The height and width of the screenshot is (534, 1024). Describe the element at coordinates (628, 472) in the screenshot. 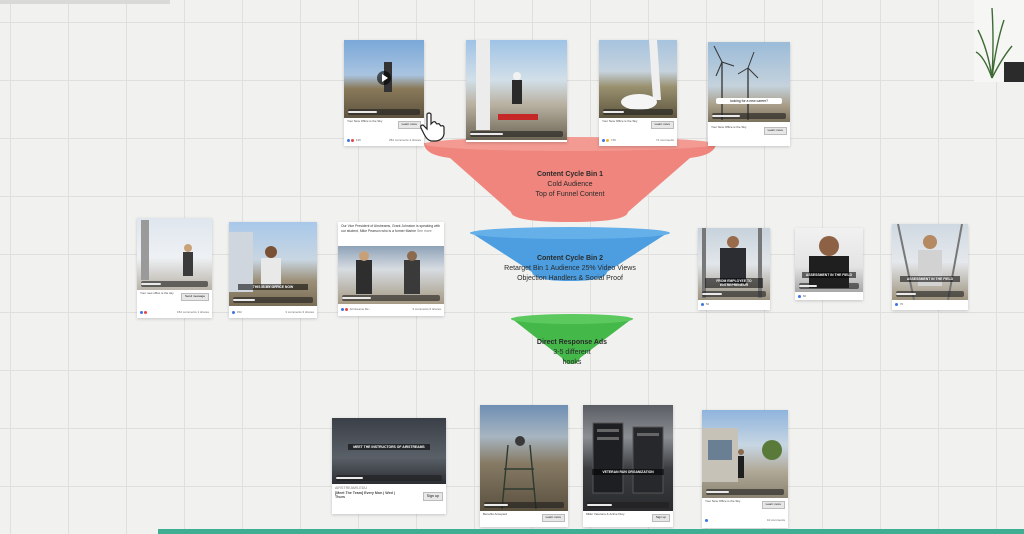

I see `ad-overlay-text: VETERAN RUN ORGANIZATION` at that location.